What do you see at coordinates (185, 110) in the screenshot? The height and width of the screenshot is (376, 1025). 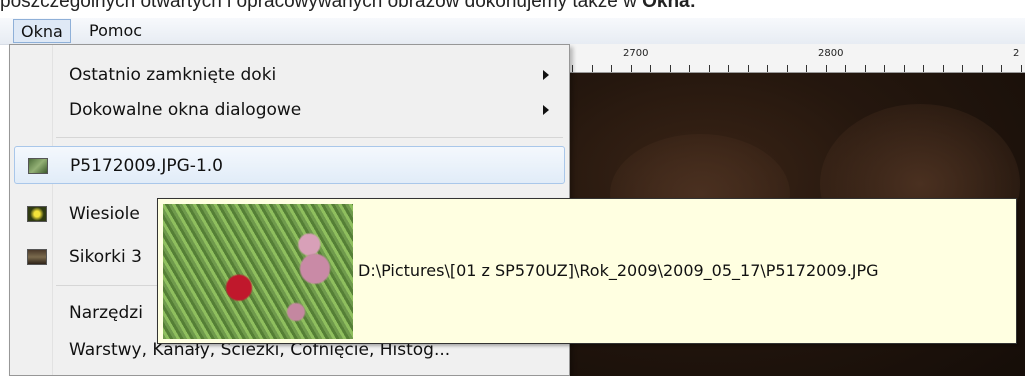 I see `menu-item-label: Dokowalne okna dialogowe` at bounding box center [185, 110].